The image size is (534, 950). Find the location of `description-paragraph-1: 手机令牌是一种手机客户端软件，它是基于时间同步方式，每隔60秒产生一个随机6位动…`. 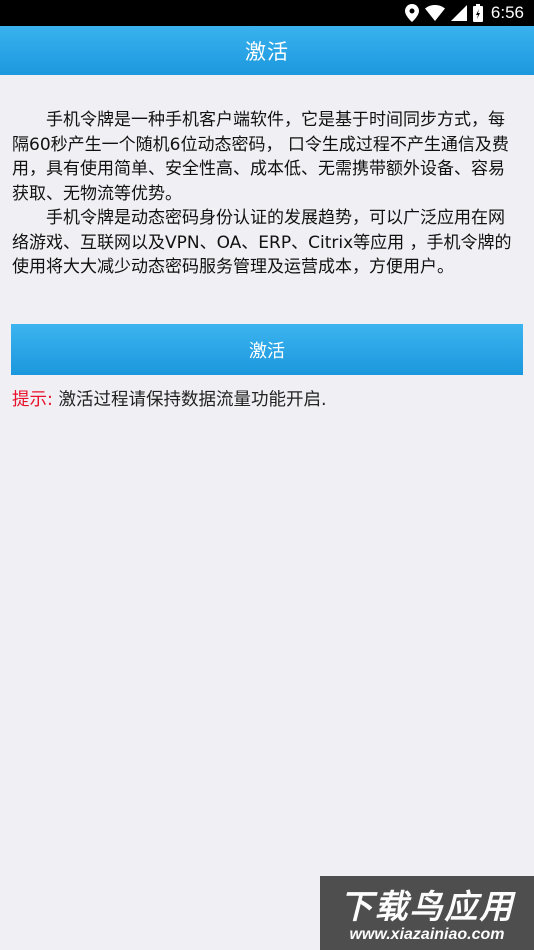

description-paragraph-1: 手机令牌是一种手机客户端软件，它是基于时间同步方式，每隔60秒产生一个随机6位动… is located at coordinates (260, 157).